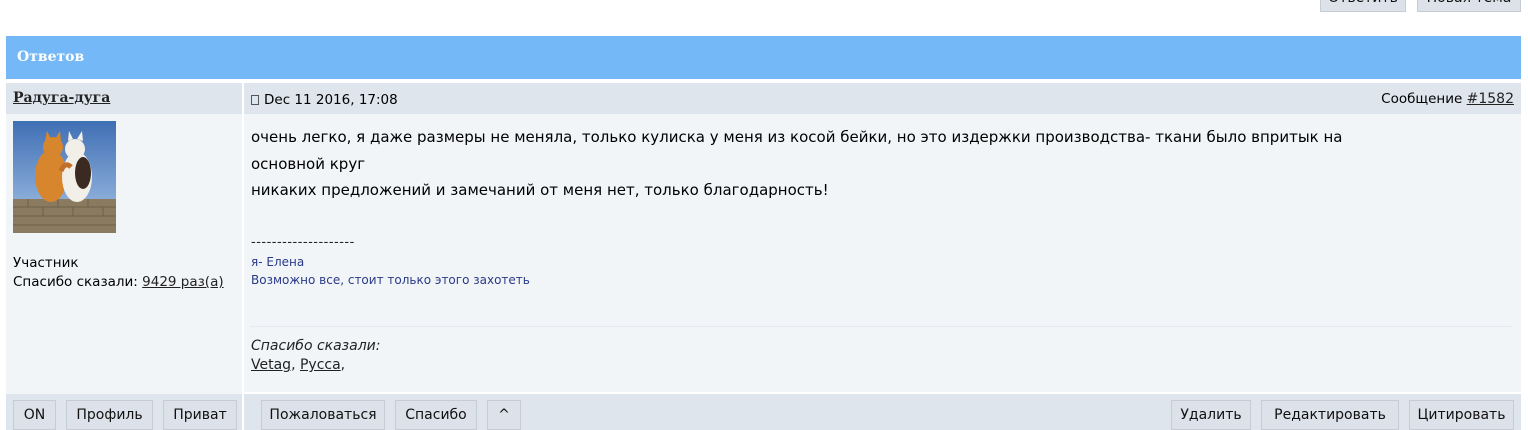  What do you see at coordinates (1424, 99) in the screenshot?
I see `message-number-prefix: Сообщение` at bounding box center [1424, 99].